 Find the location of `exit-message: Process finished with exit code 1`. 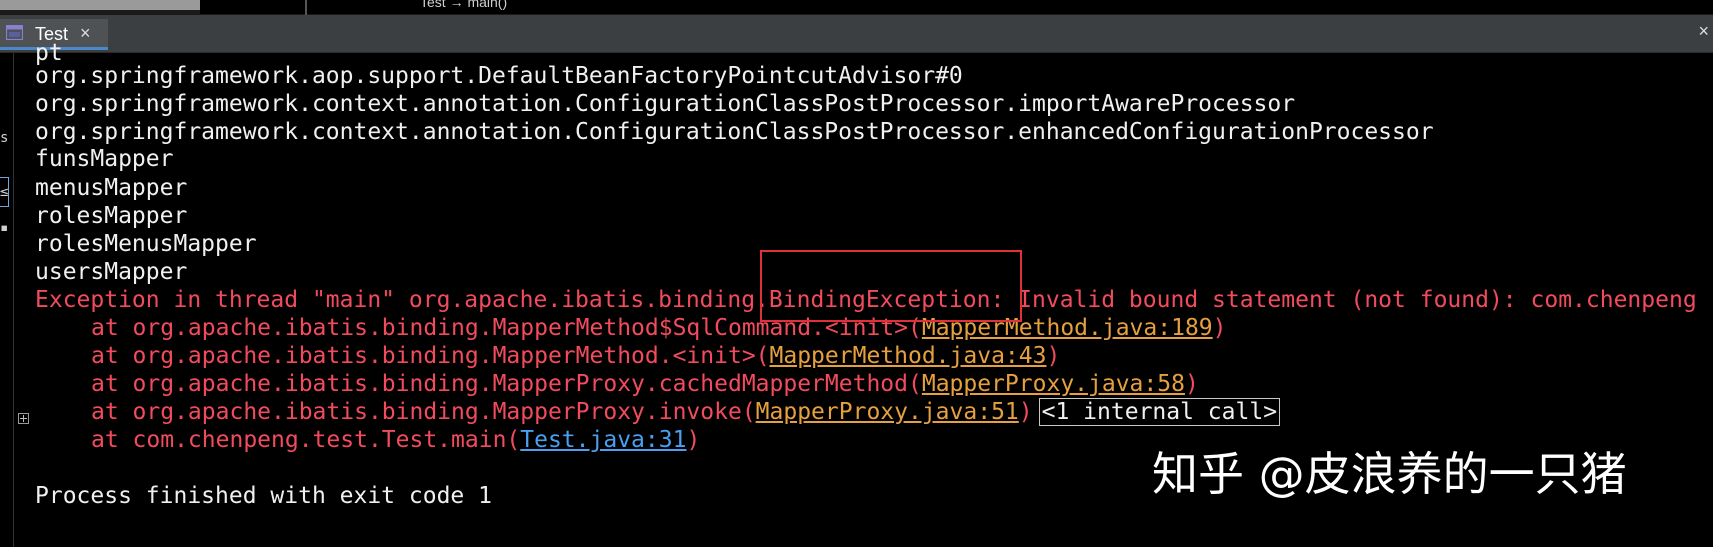

exit-message: Process finished with exit code 1 is located at coordinates (263, 496).